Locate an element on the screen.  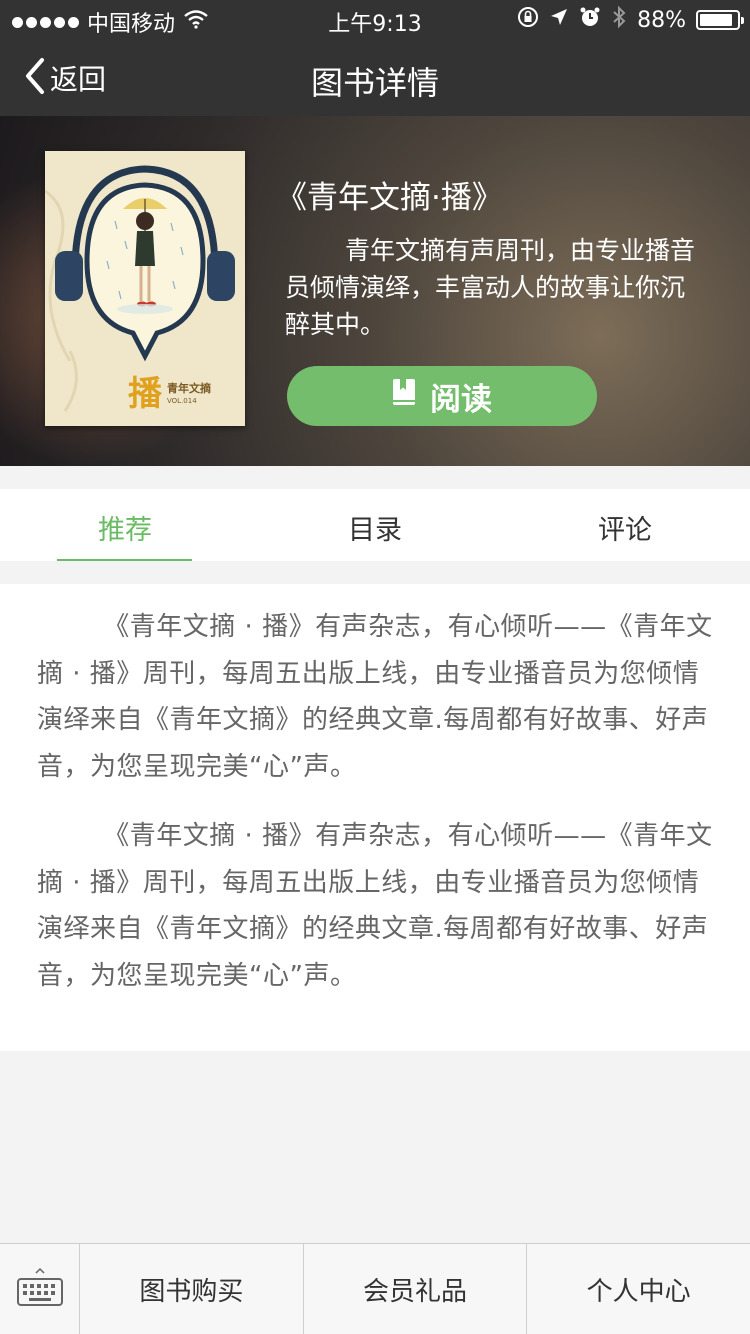
status-bar: 中国移动 上午9:13 88% is located at coordinates (375, 20).